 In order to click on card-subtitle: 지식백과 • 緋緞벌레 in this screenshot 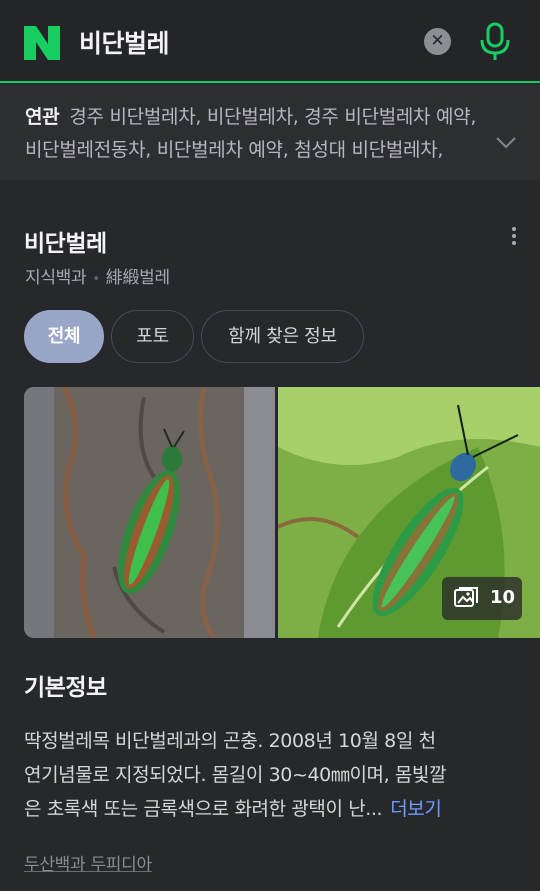, I will do `click(97, 275)`.